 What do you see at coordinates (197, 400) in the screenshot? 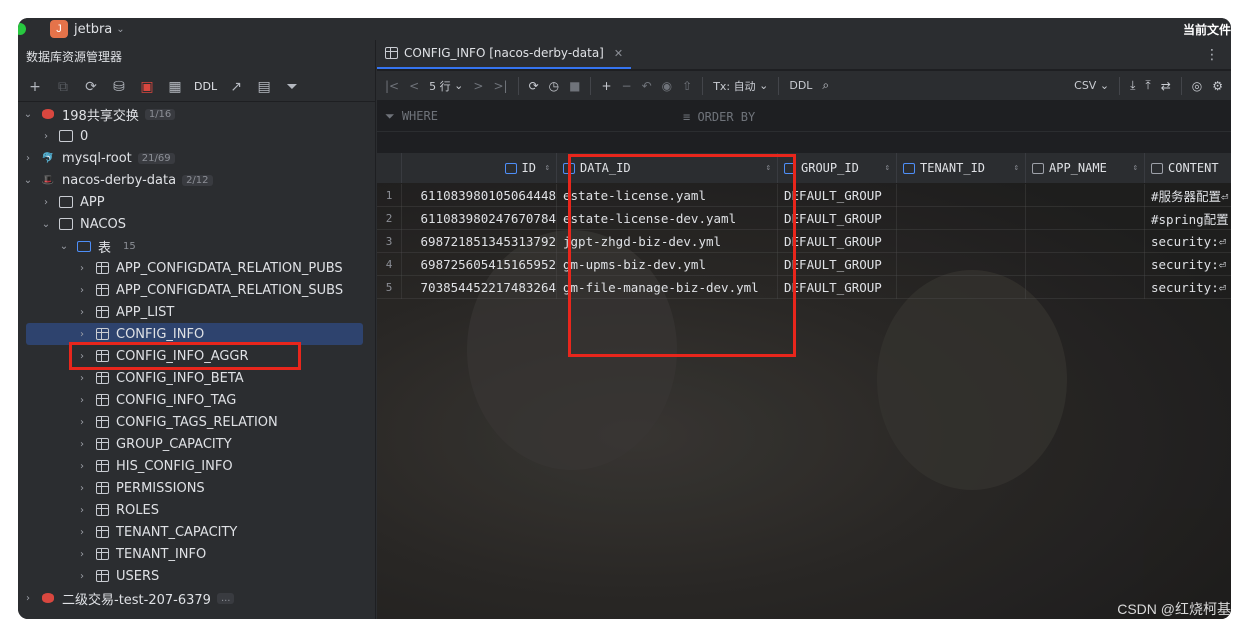
I see `tree-item: › CONFIG_INFO_TAG` at bounding box center [197, 400].